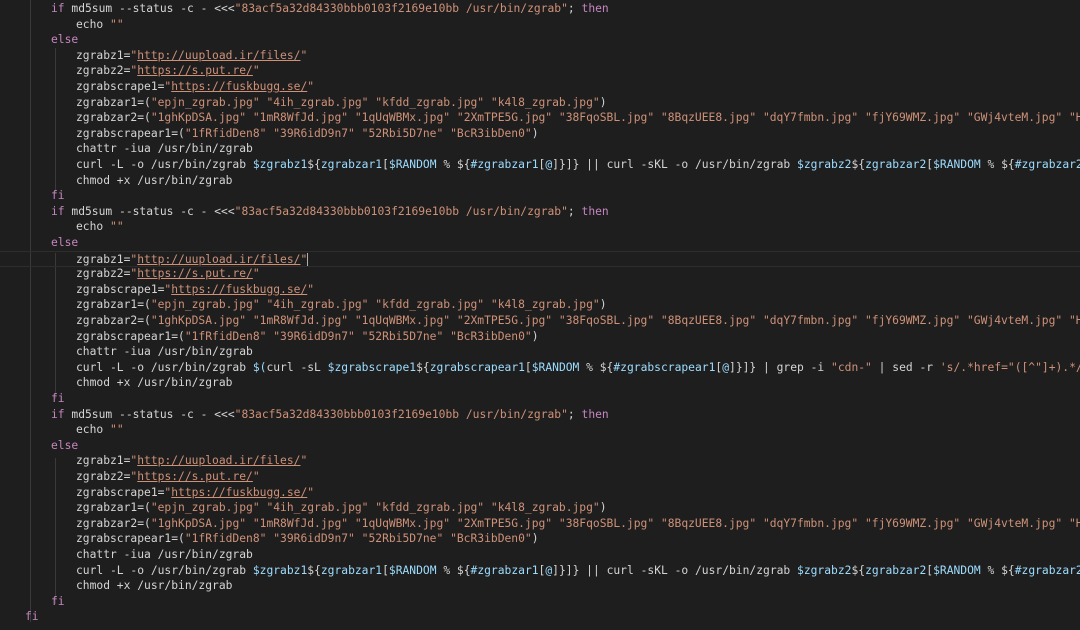 The height and width of the screenshot is (630, 1080). Describe the element at coordinates (477, 367) in the screenshot. I see `code-token: zgrabscrapear1` at that location.